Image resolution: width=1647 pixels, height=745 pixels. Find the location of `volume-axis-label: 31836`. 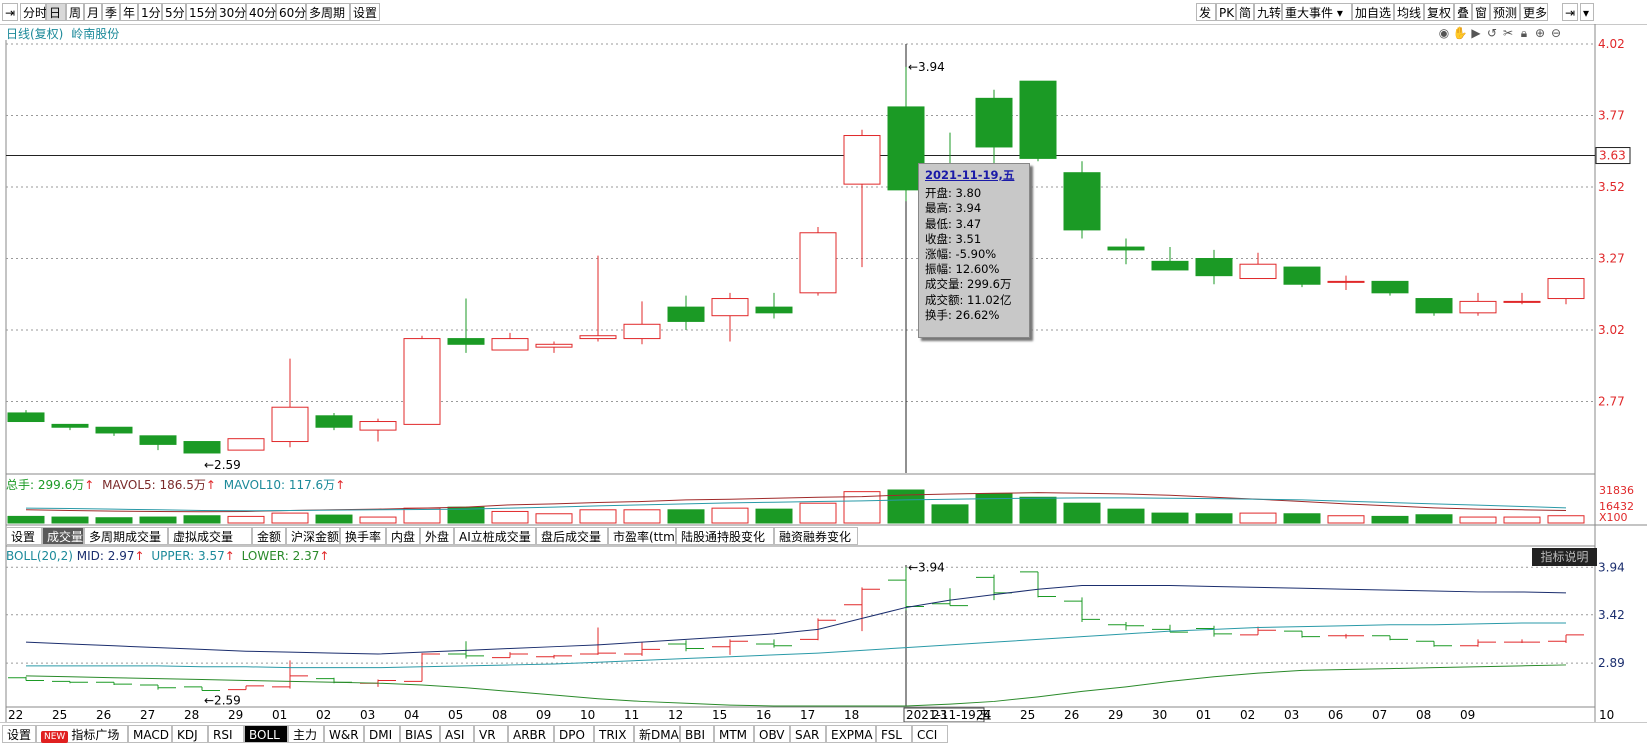

volume-axis-label: 31836 is located at coordinates (1616, 490).